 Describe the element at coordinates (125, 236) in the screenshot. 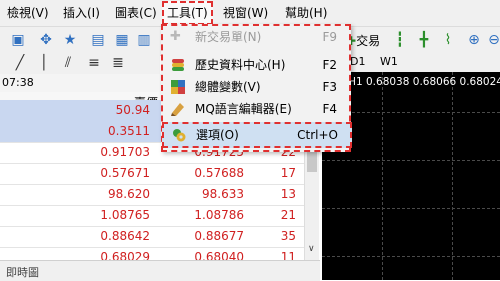

I see `bid-price: 0.88642` at that location.